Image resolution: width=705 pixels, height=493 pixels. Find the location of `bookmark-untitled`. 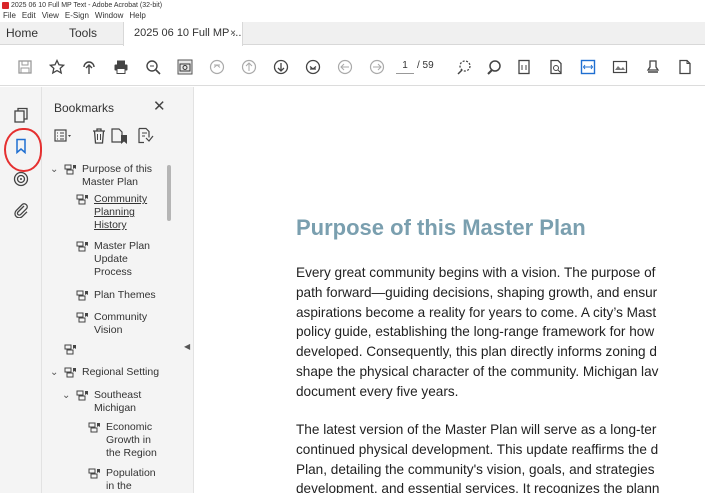

bookmark-untitled is located at coordinates (109, 350).